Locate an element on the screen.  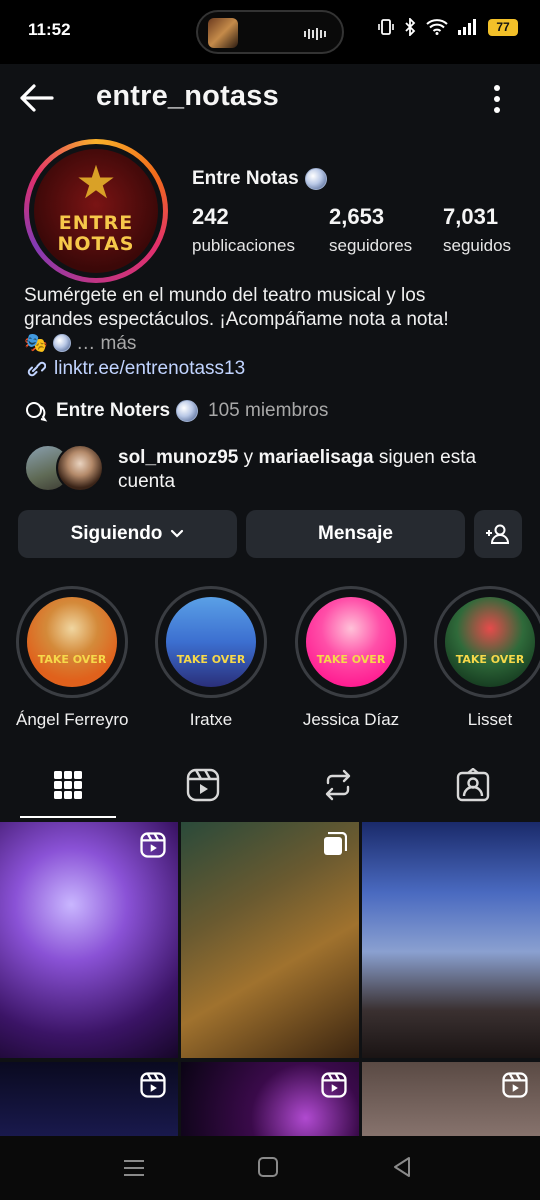
profile-tabs is located at coordinates (270, 785).